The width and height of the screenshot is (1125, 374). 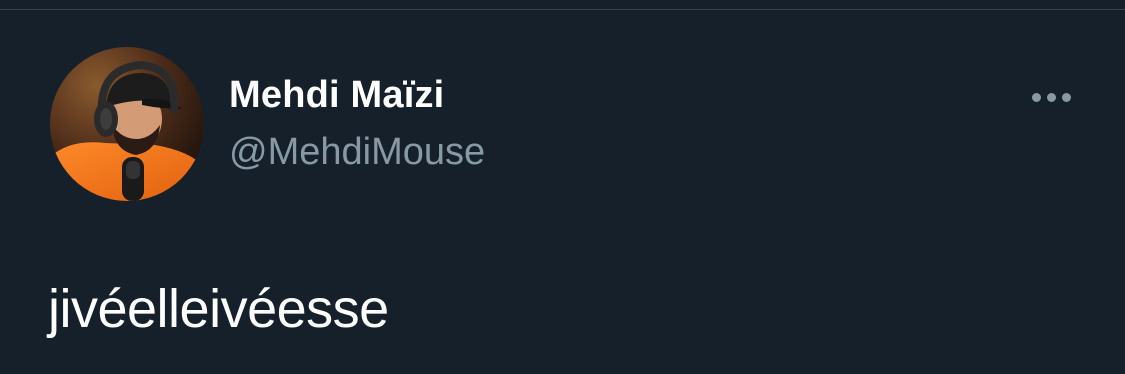 I want to click on profile-photo-icon, so click(x=127, y=124).